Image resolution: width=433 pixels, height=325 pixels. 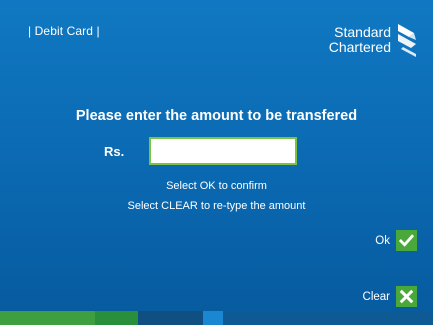 What do you see at coordinates (407, 40) in the screenshot?
I see `standard-chartered-logo-icon` at bounding box center [407, 40].